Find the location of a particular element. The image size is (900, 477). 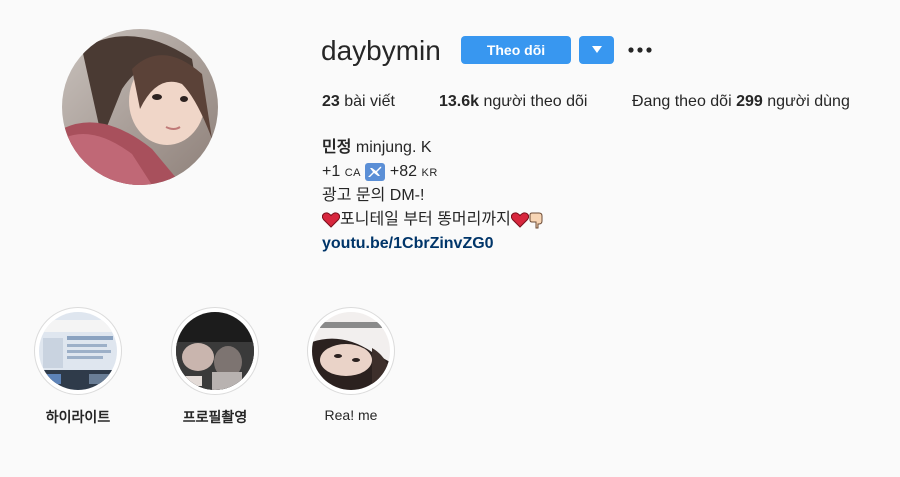

followers-stat: 13.6k người theo dõi is located at coordinates (513, 102).